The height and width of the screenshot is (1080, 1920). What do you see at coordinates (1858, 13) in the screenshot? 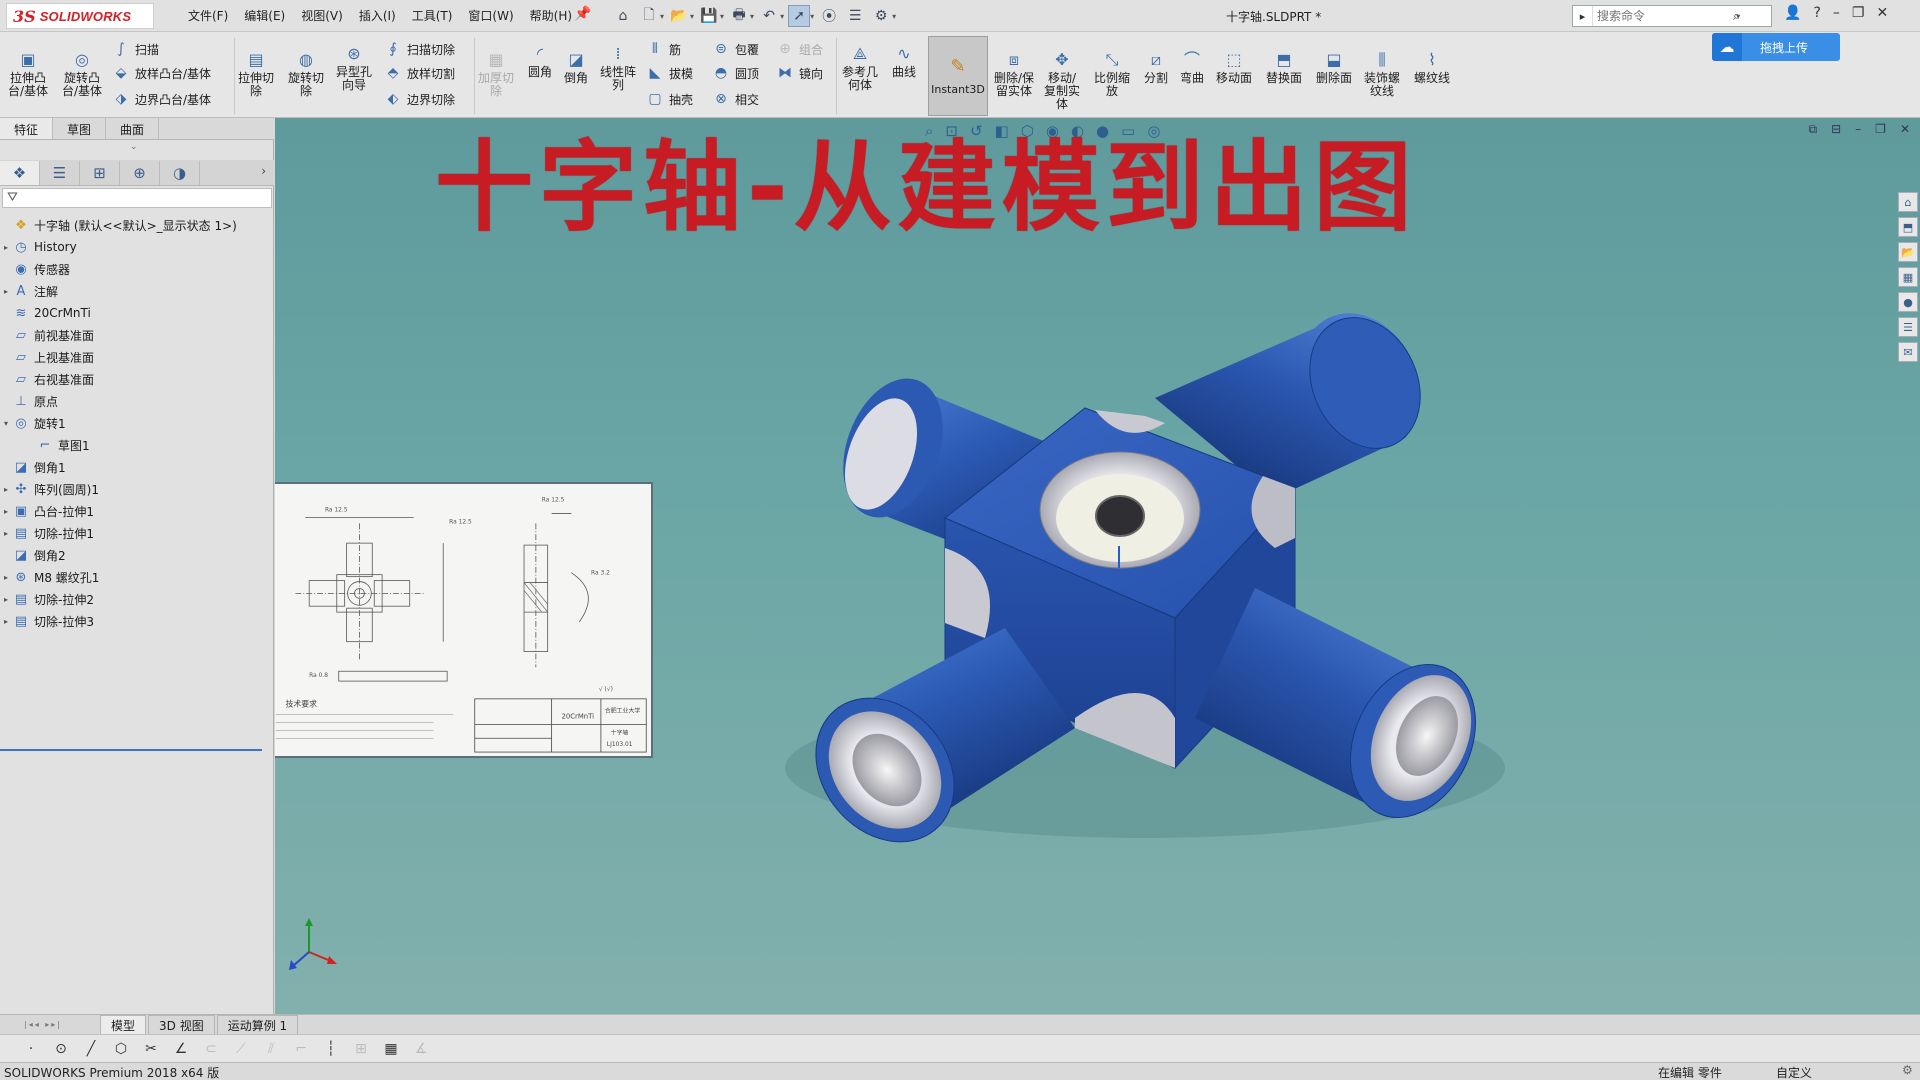
I see `restore-button: ❐` at bounding box center [1858, 13].